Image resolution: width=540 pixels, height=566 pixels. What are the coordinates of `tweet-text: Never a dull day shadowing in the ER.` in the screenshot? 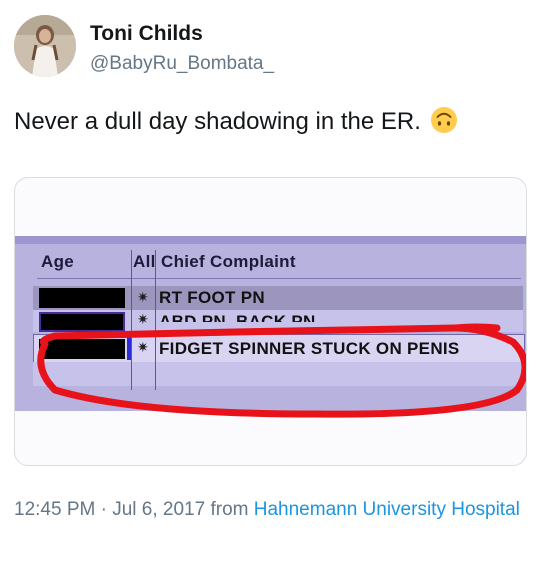 It's located at (236, 121).